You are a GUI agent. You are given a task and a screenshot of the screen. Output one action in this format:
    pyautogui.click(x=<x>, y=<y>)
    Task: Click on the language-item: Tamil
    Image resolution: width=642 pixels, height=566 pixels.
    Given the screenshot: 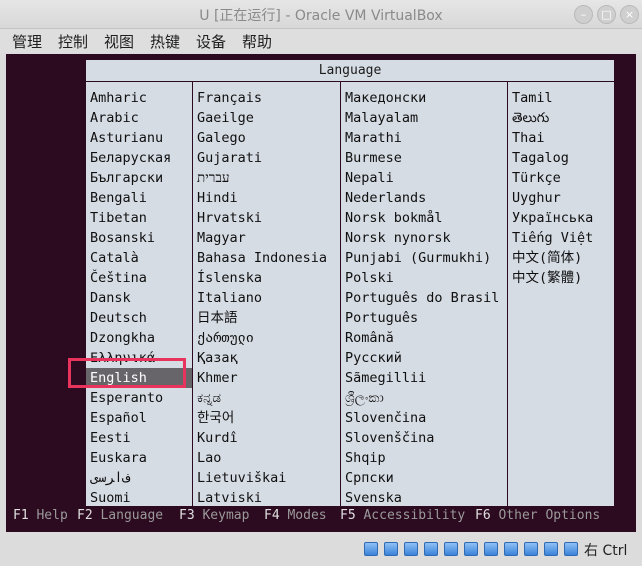 What is the action you would take?
    pyautogui.click(x=561, y=98)
    